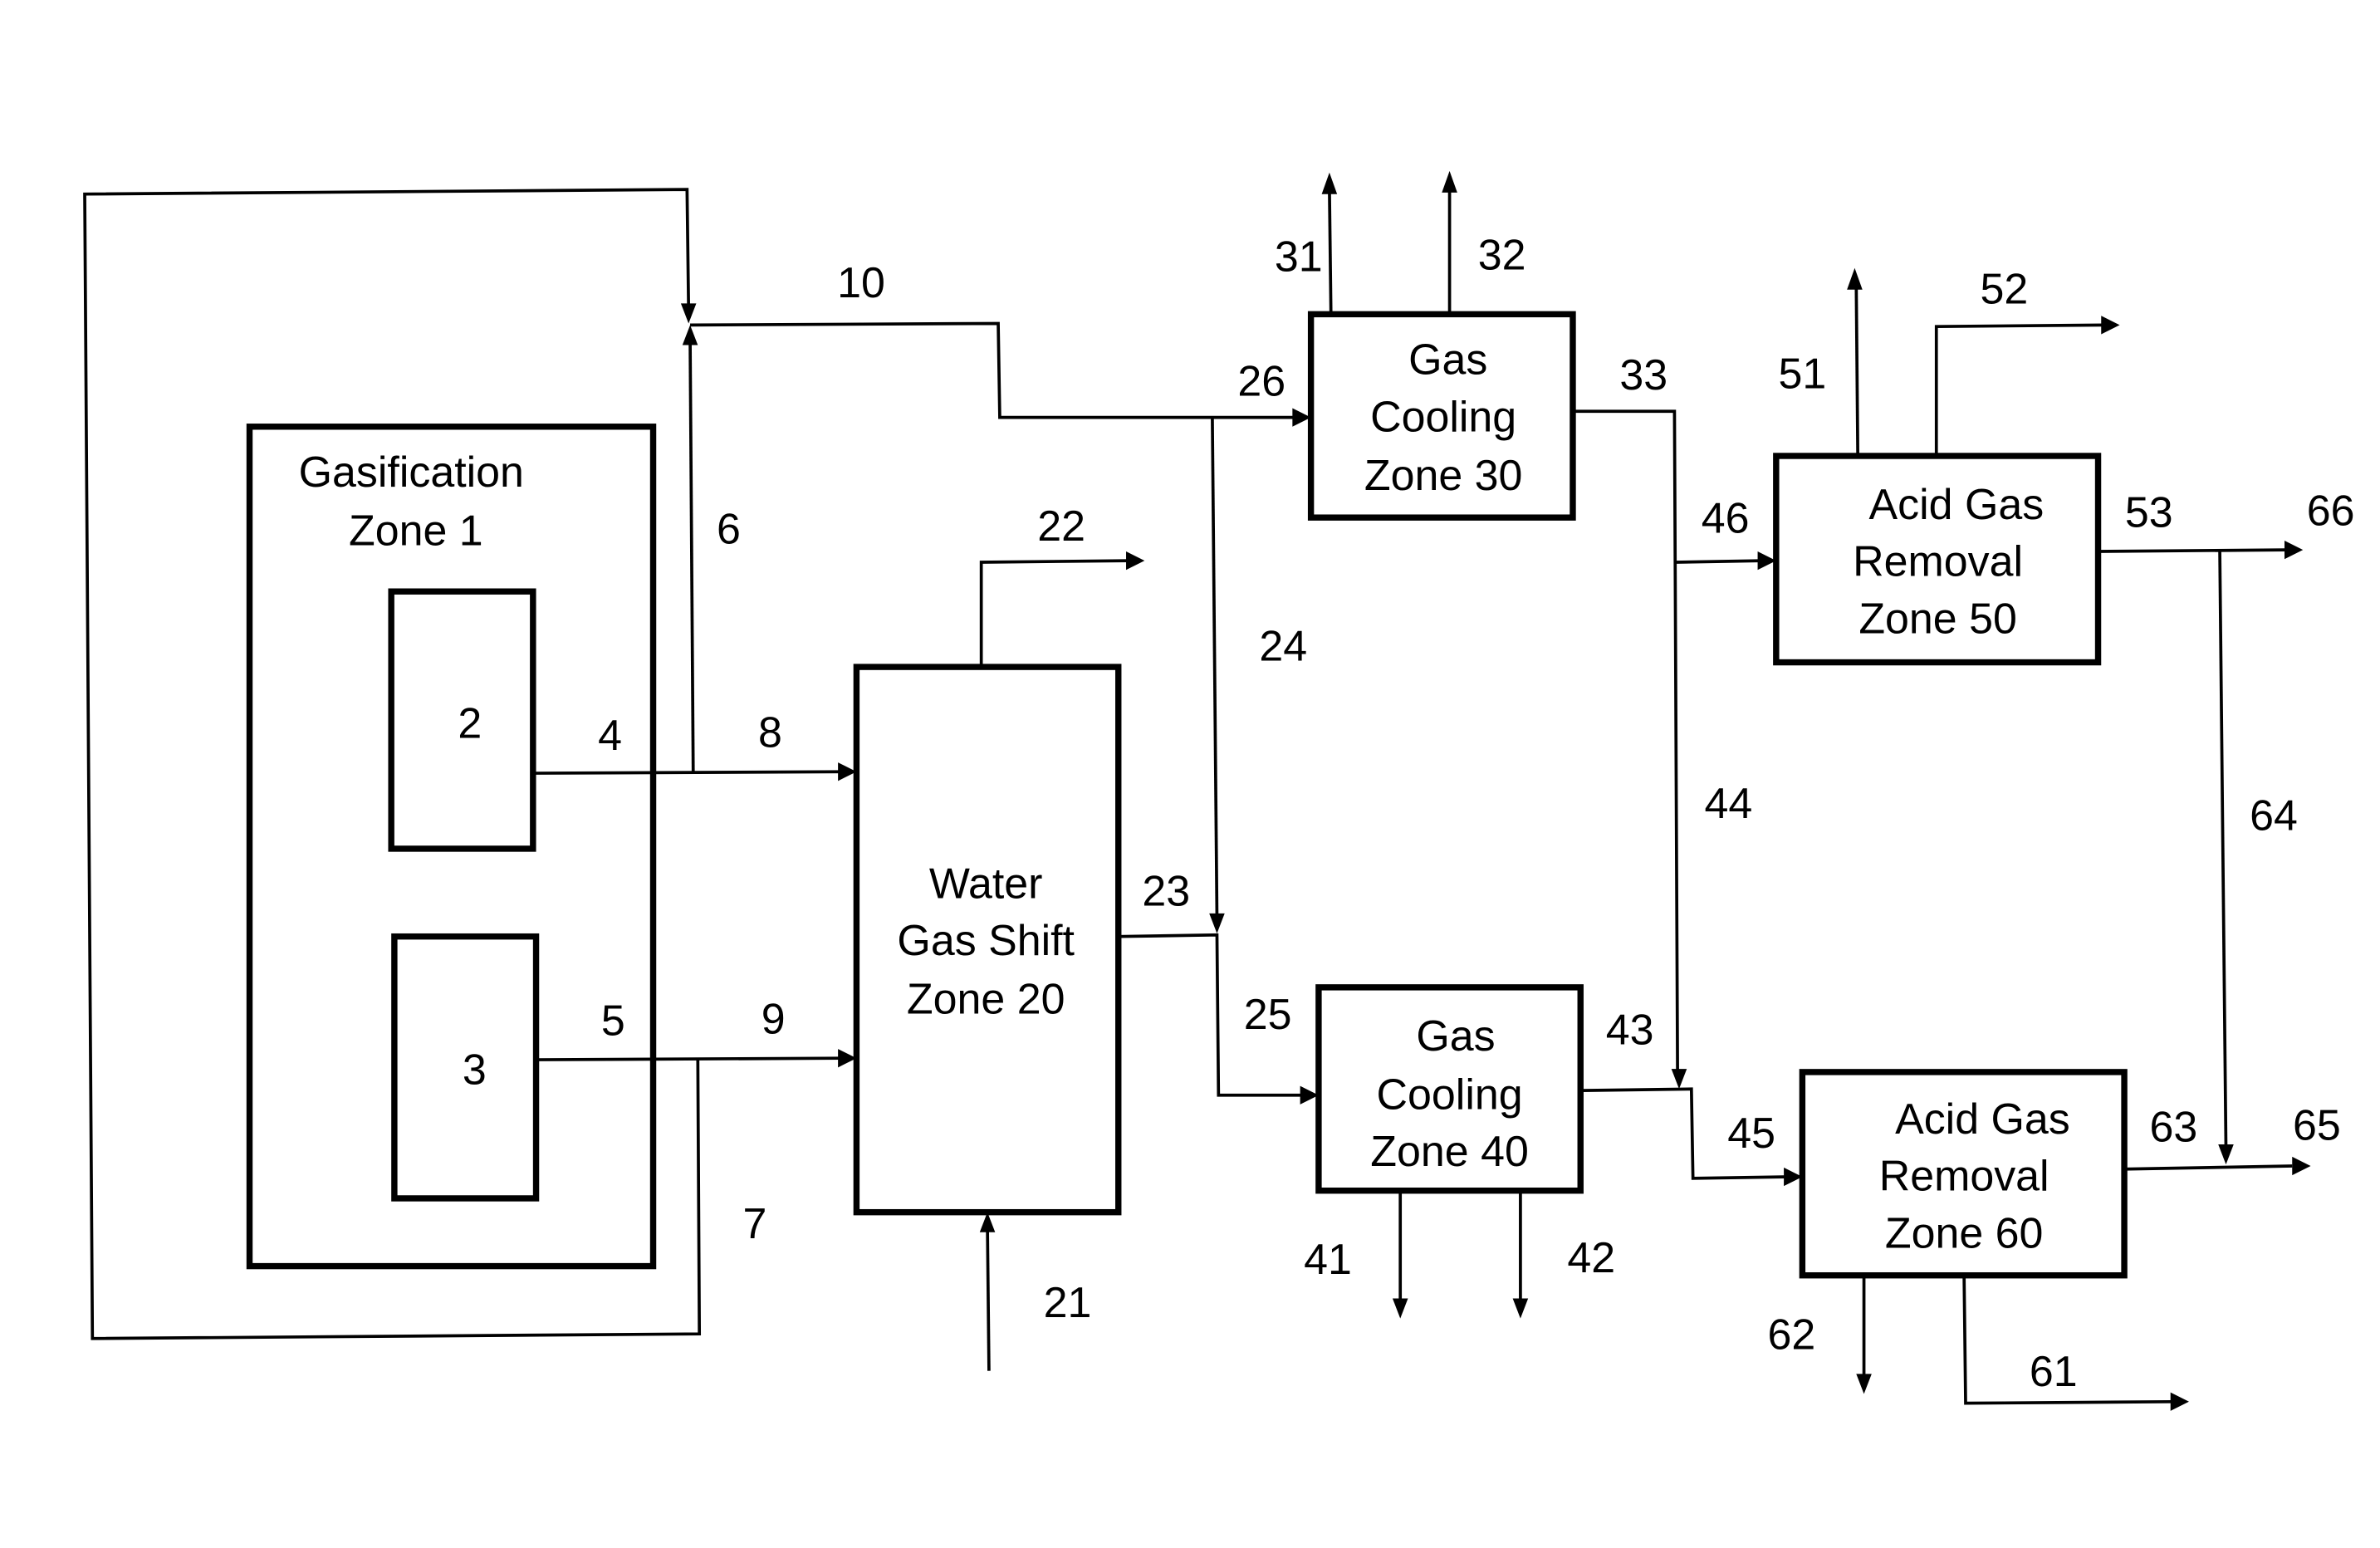  What do you see at coordinates (1864, 1384) in the screenshot?
I see `stream-62-arrowhead` at bounding box center [1864, 1384].